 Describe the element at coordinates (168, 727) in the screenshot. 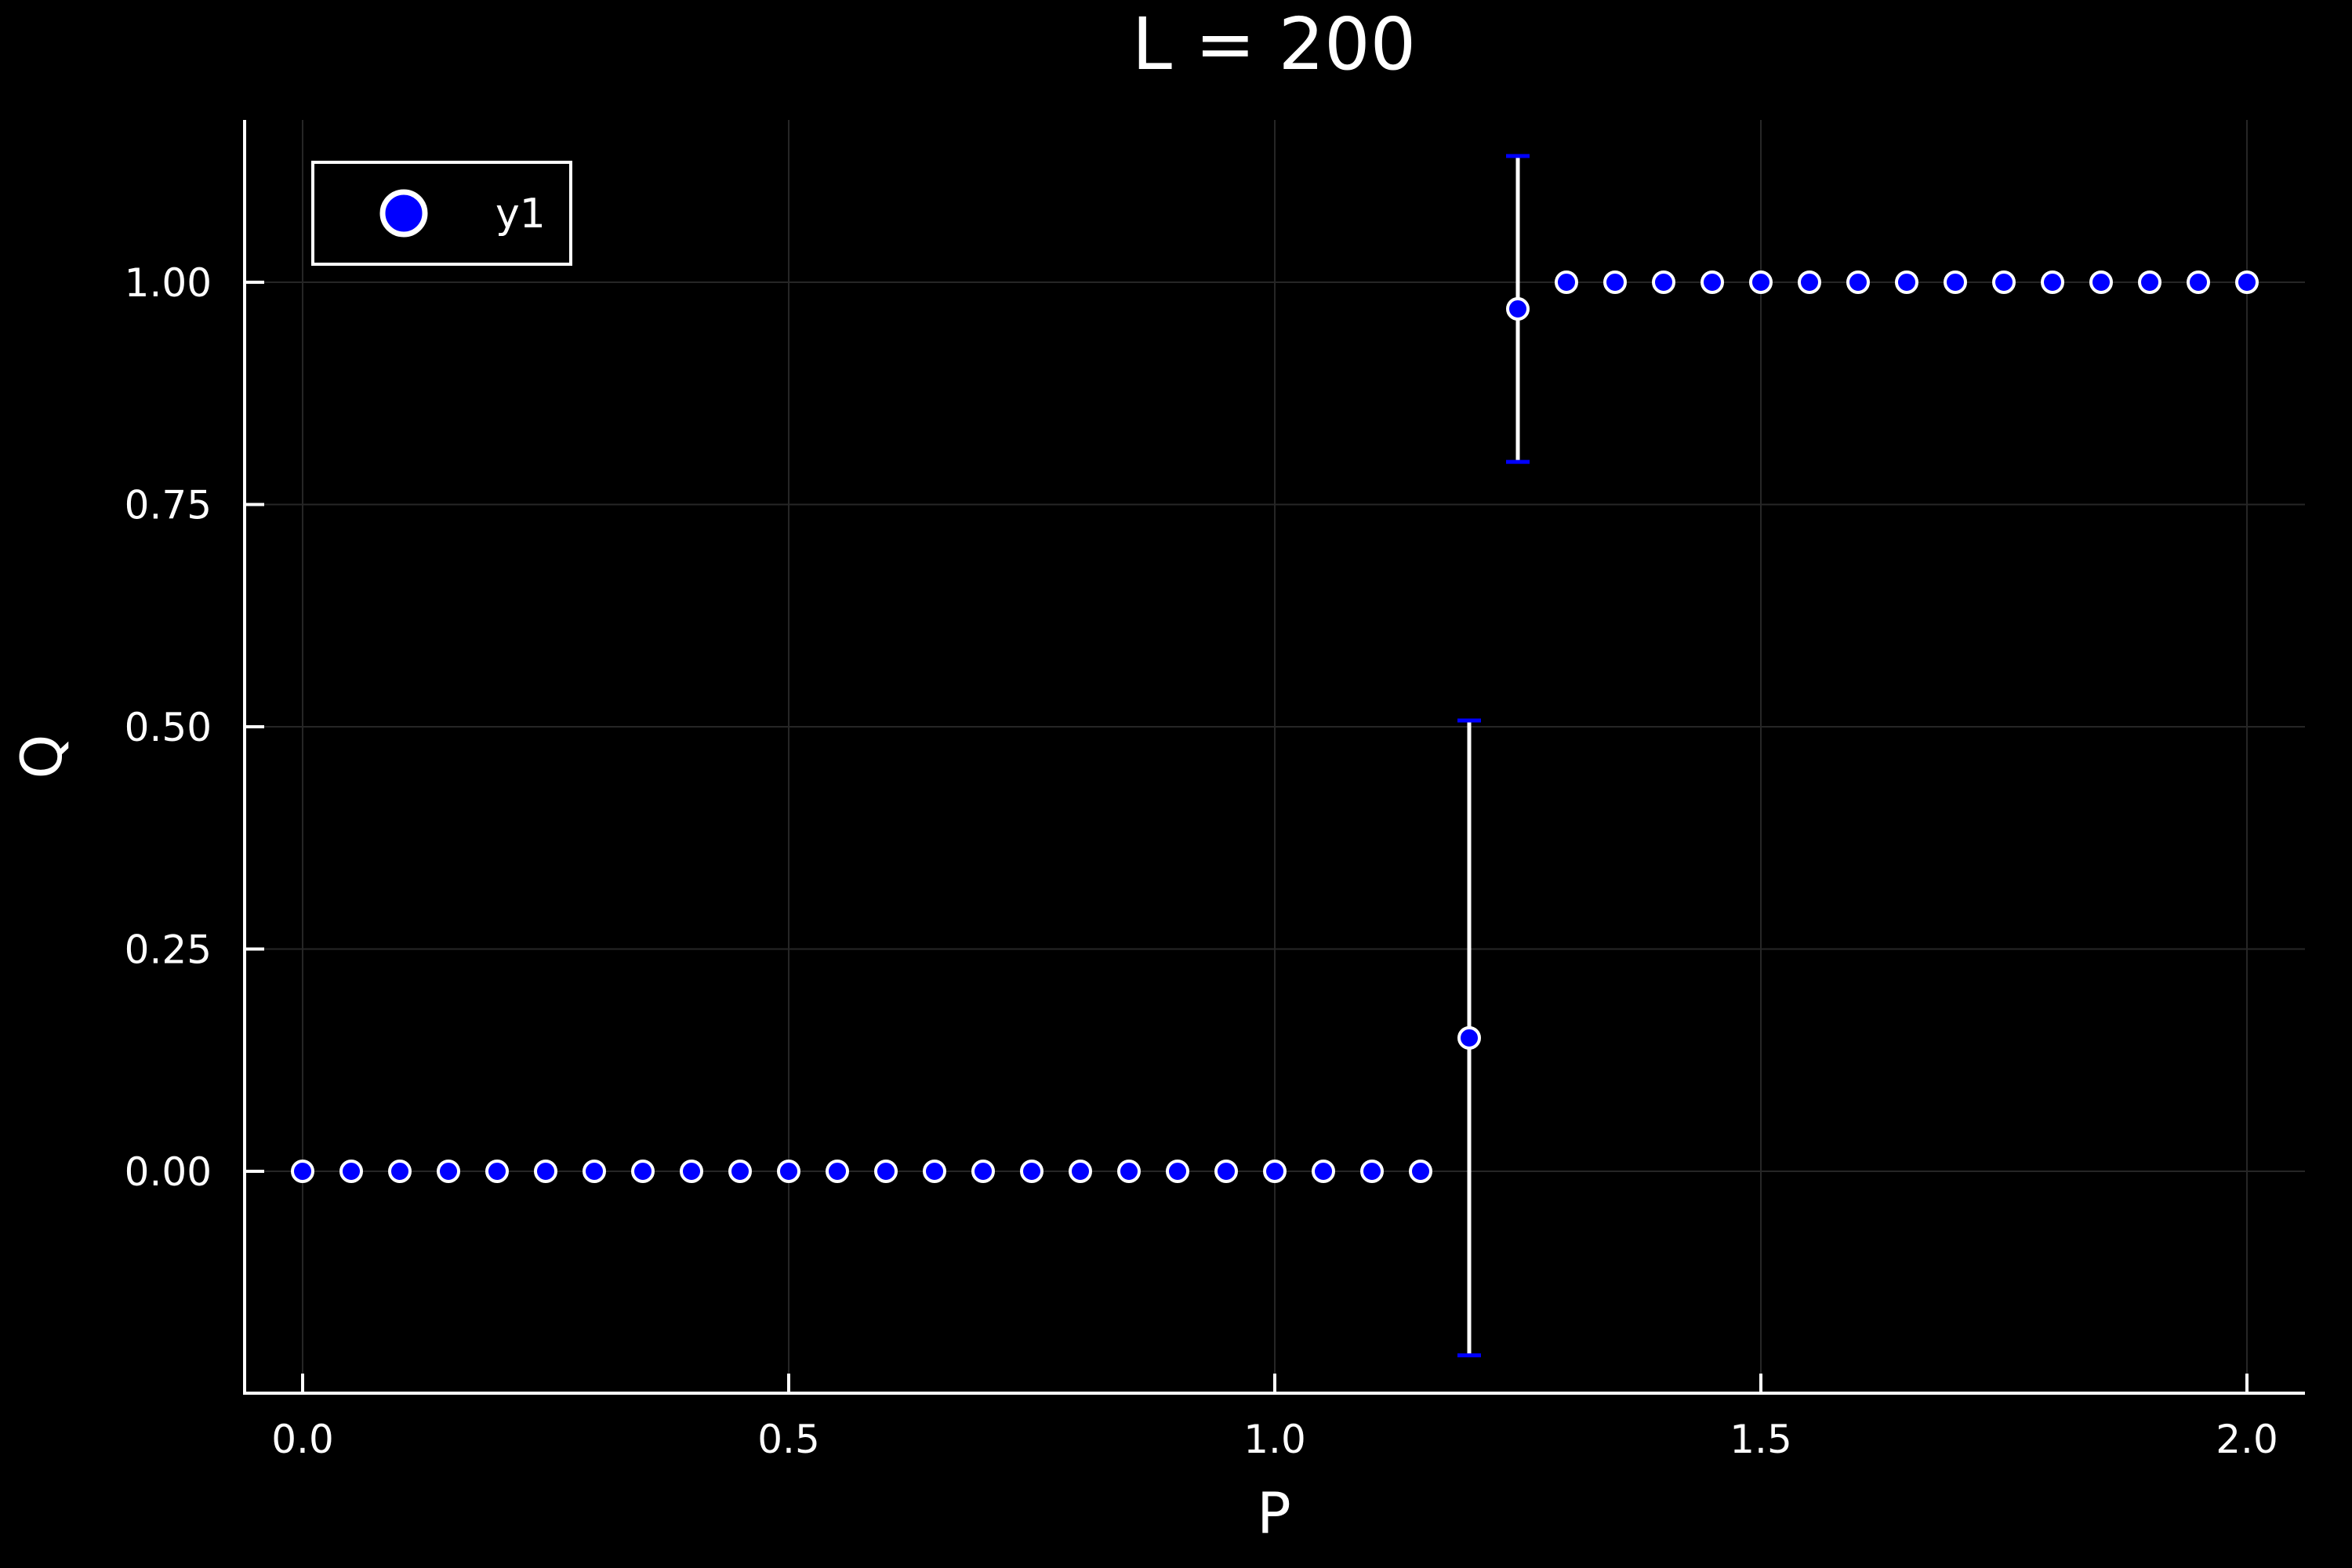

I see `y-tick-label: 0.50` at that location.